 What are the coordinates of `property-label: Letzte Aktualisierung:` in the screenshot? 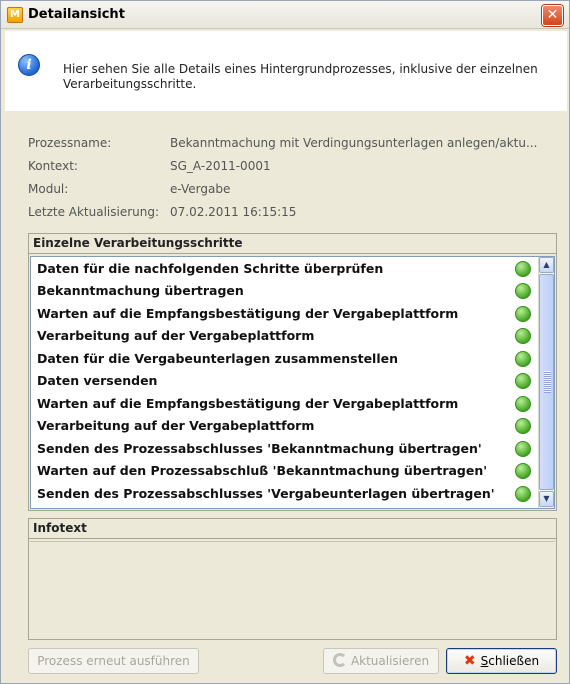 It's located at (94, 212).